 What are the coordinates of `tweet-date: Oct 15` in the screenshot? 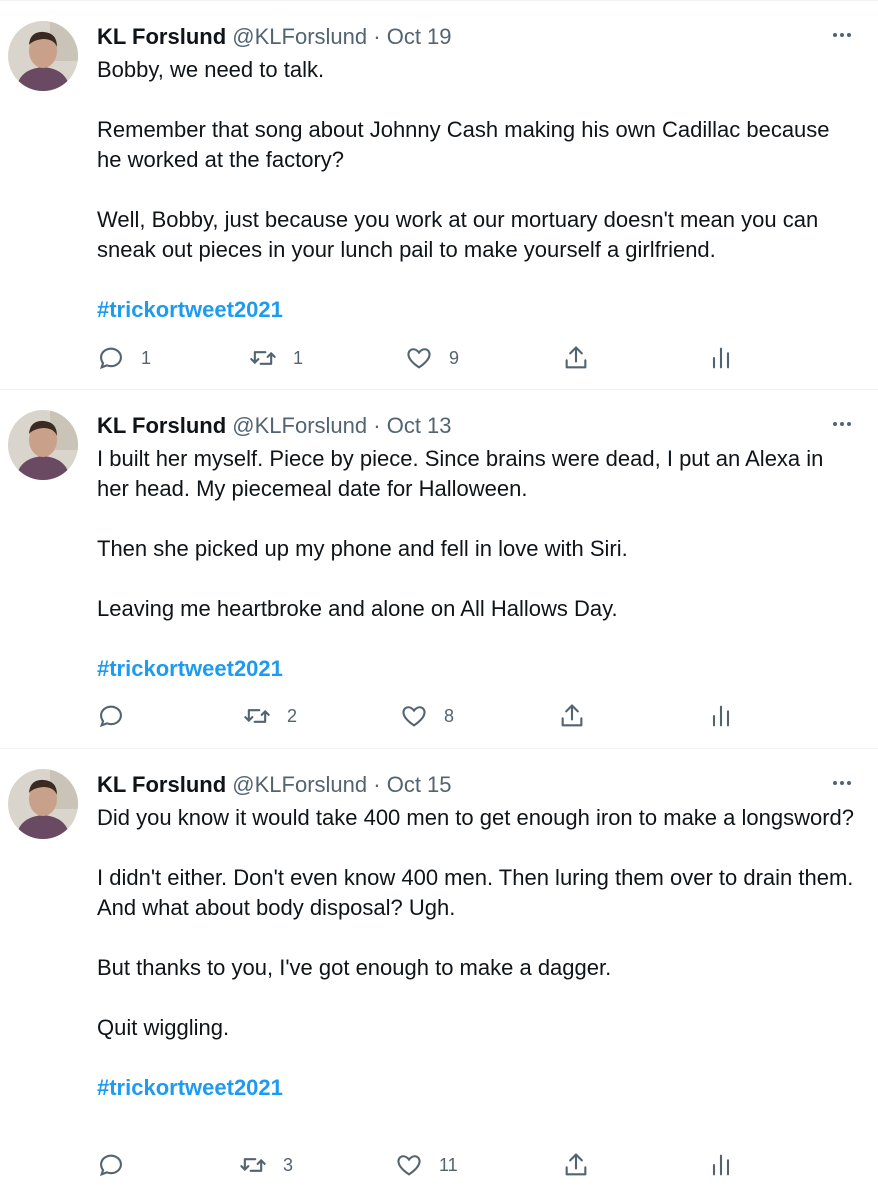 It's located at (419, 784).